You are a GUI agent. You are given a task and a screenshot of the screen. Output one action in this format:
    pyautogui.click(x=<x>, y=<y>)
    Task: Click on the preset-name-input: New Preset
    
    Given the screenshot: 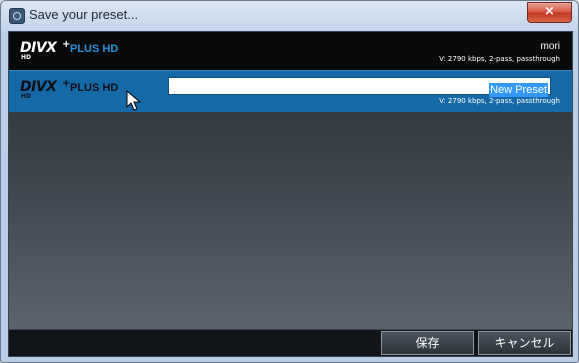 What is the action you would take?
    pyautogui.click(x=359, y=87)
    